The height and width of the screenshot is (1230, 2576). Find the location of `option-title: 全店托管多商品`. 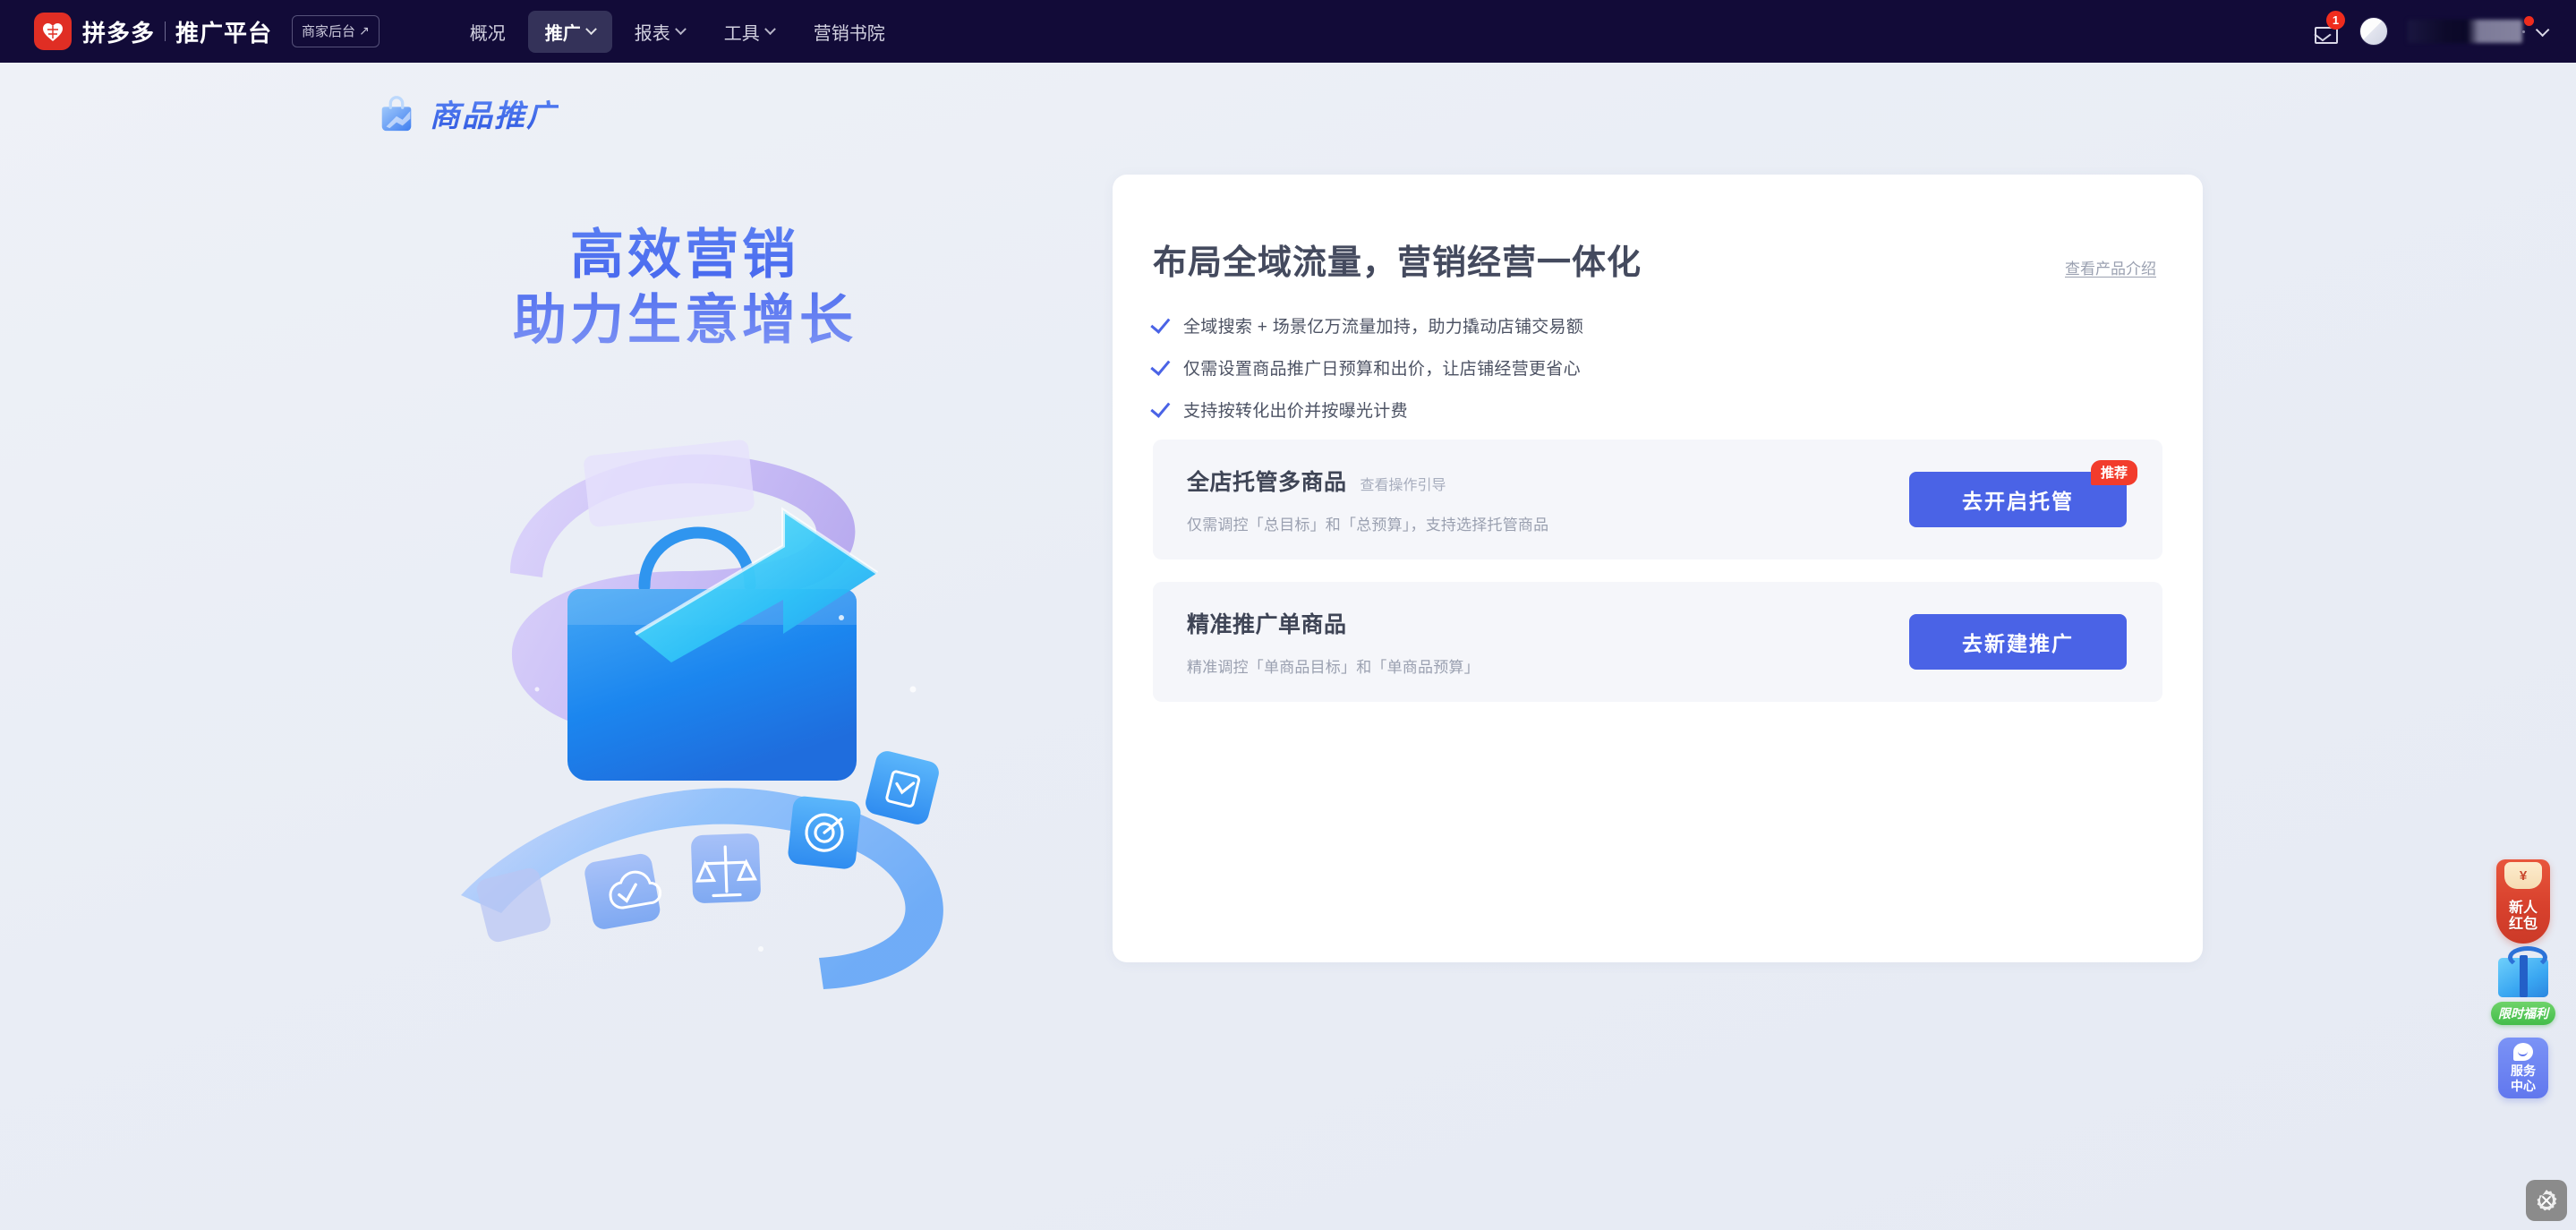

option-title: 全店托管多商品 is located at coordinates (1267, 482).